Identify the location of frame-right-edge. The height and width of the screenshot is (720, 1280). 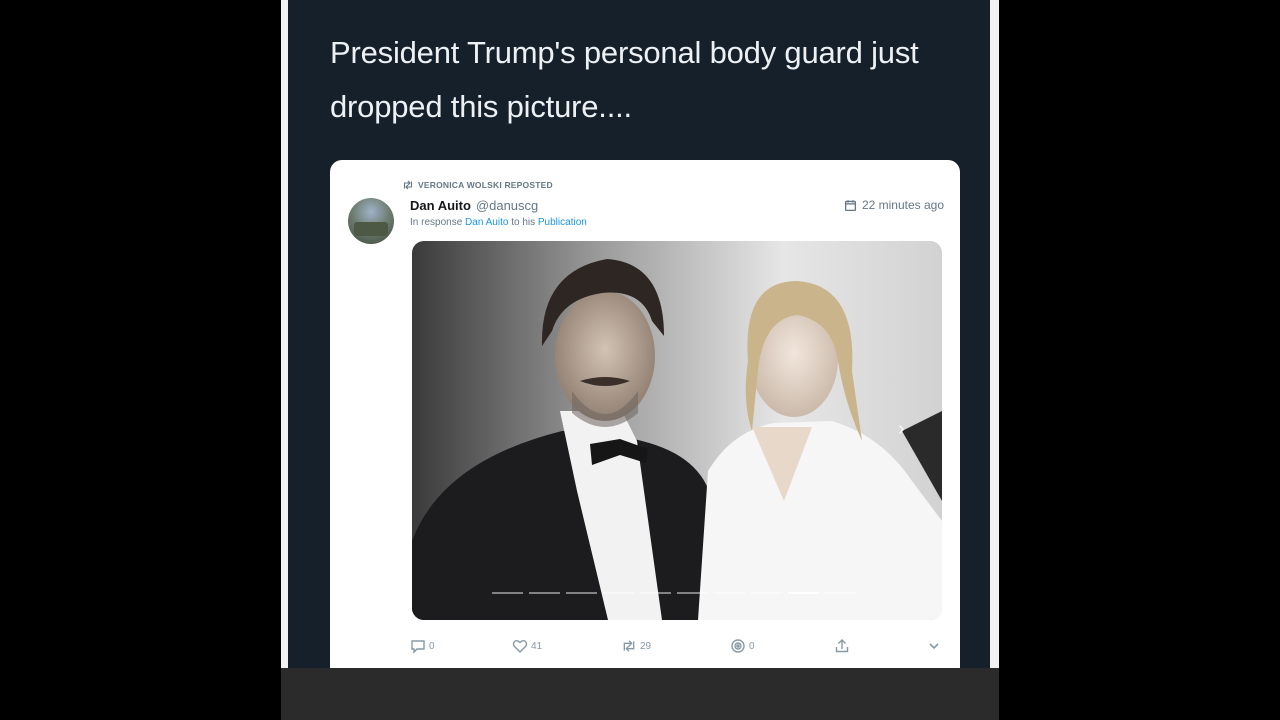
(994, 334).